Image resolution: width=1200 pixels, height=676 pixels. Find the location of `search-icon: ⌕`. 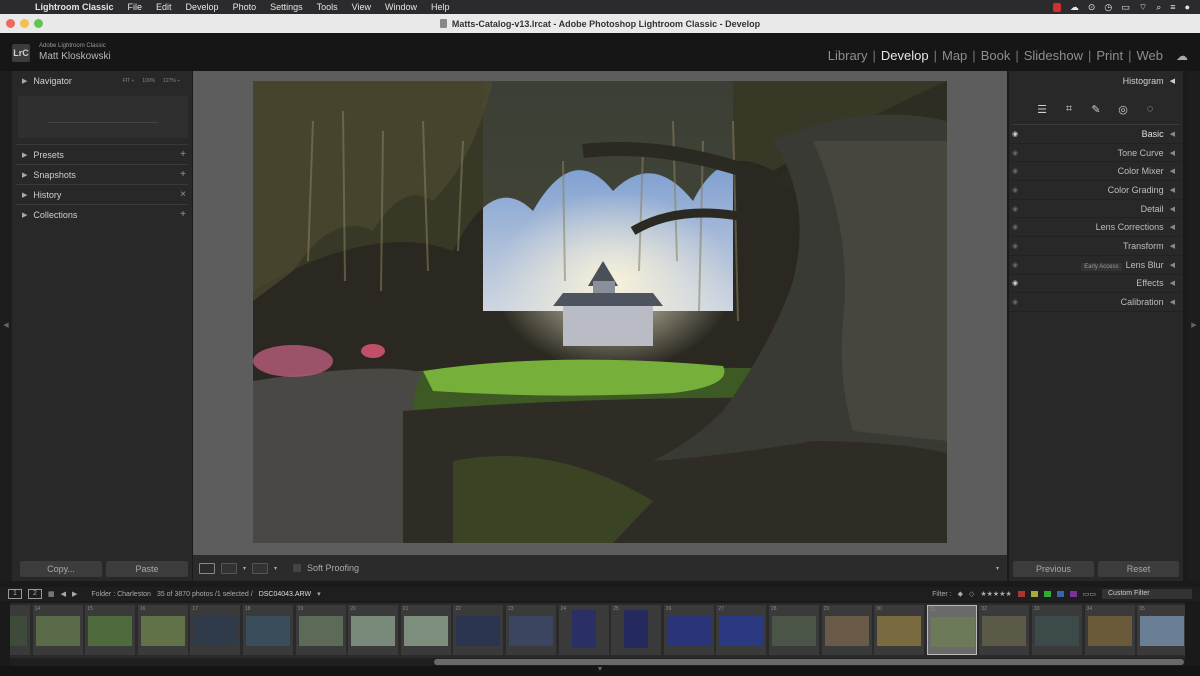

search-icon: ⌕ is located at coordinates (1158, 7).